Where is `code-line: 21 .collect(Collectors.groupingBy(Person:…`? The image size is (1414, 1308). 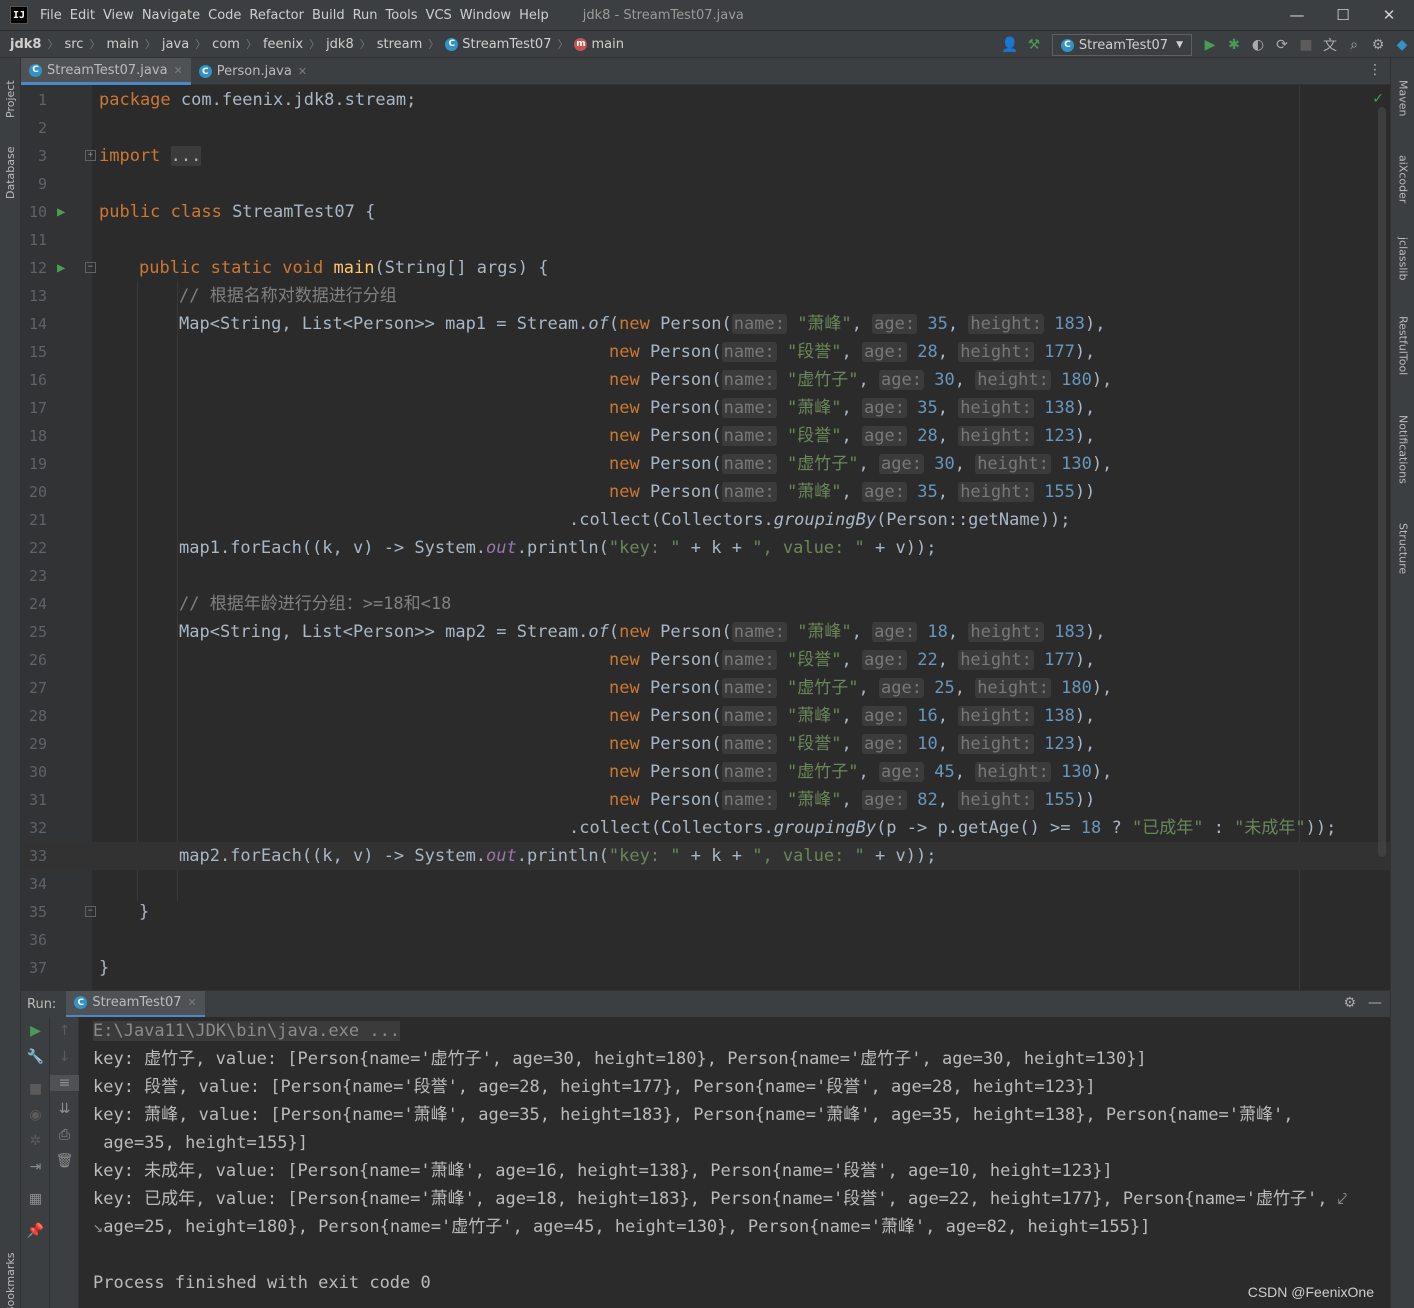 code-line: 21 .collect(Collectors.groupingBy(Person:… is located at coordinates (705, 520).